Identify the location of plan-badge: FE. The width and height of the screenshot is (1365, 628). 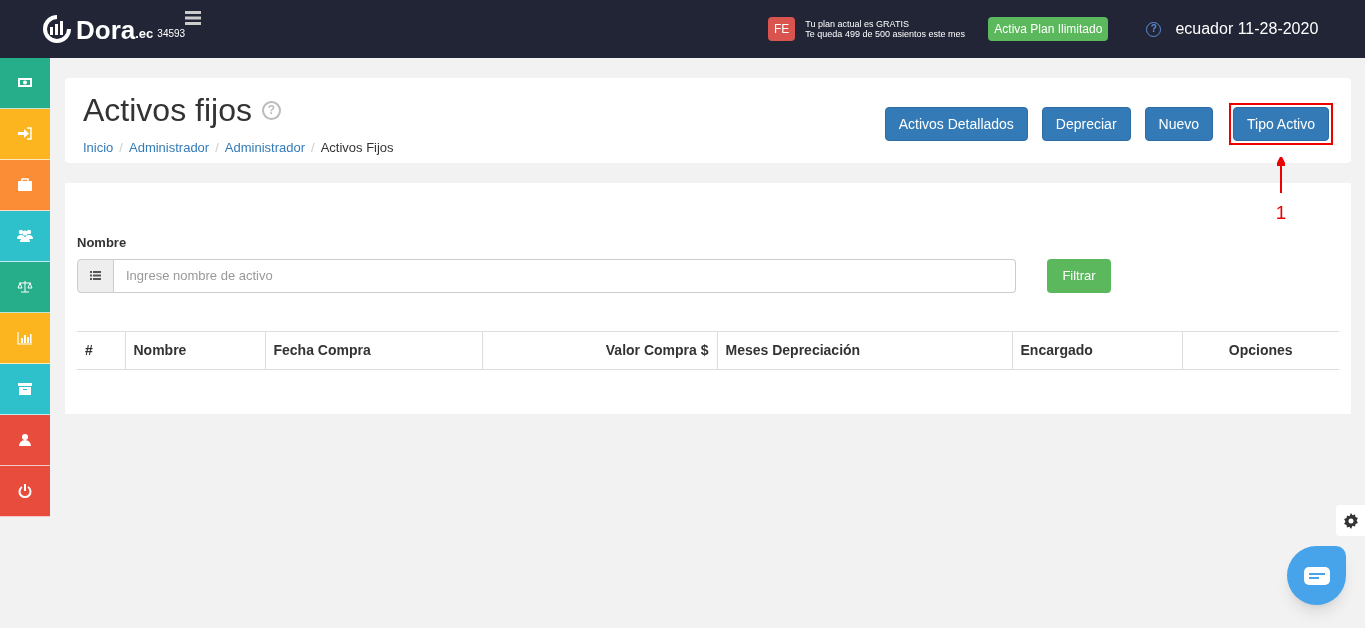
(782, 29).